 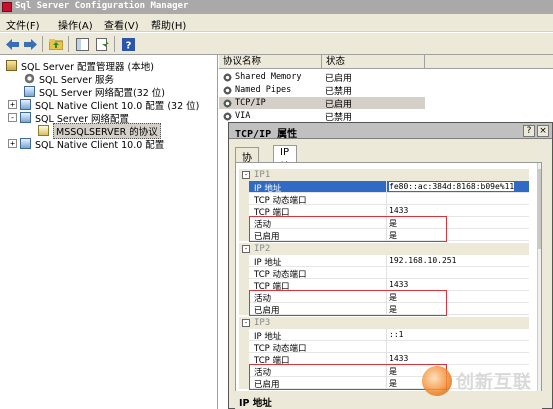 I want to click on help-icon: ?, so click(x=128, y=44).